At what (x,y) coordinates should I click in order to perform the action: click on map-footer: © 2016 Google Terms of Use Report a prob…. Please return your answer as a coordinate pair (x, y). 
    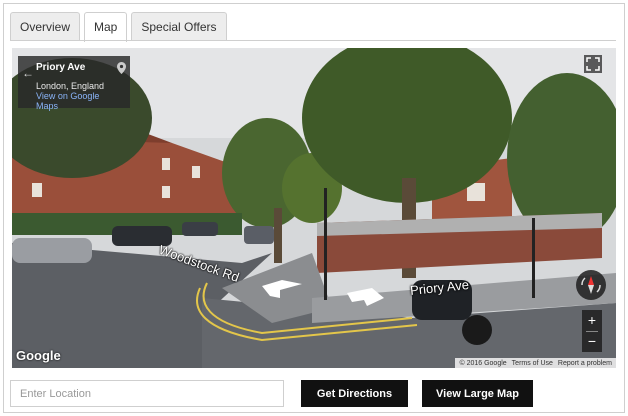
    Looking at the image, I should click on (535, 363).